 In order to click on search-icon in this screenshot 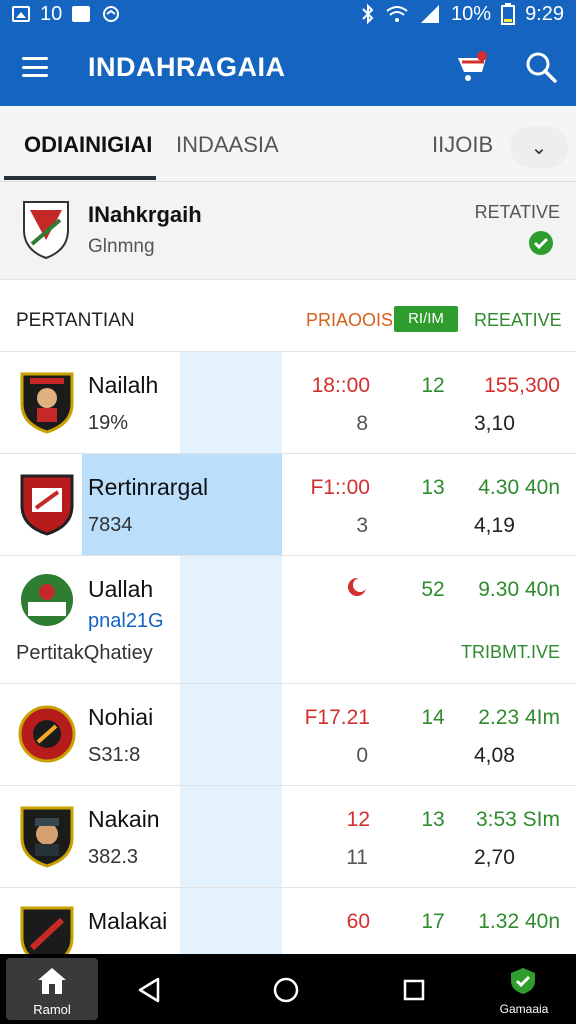, I will do `click(541, 67)`.